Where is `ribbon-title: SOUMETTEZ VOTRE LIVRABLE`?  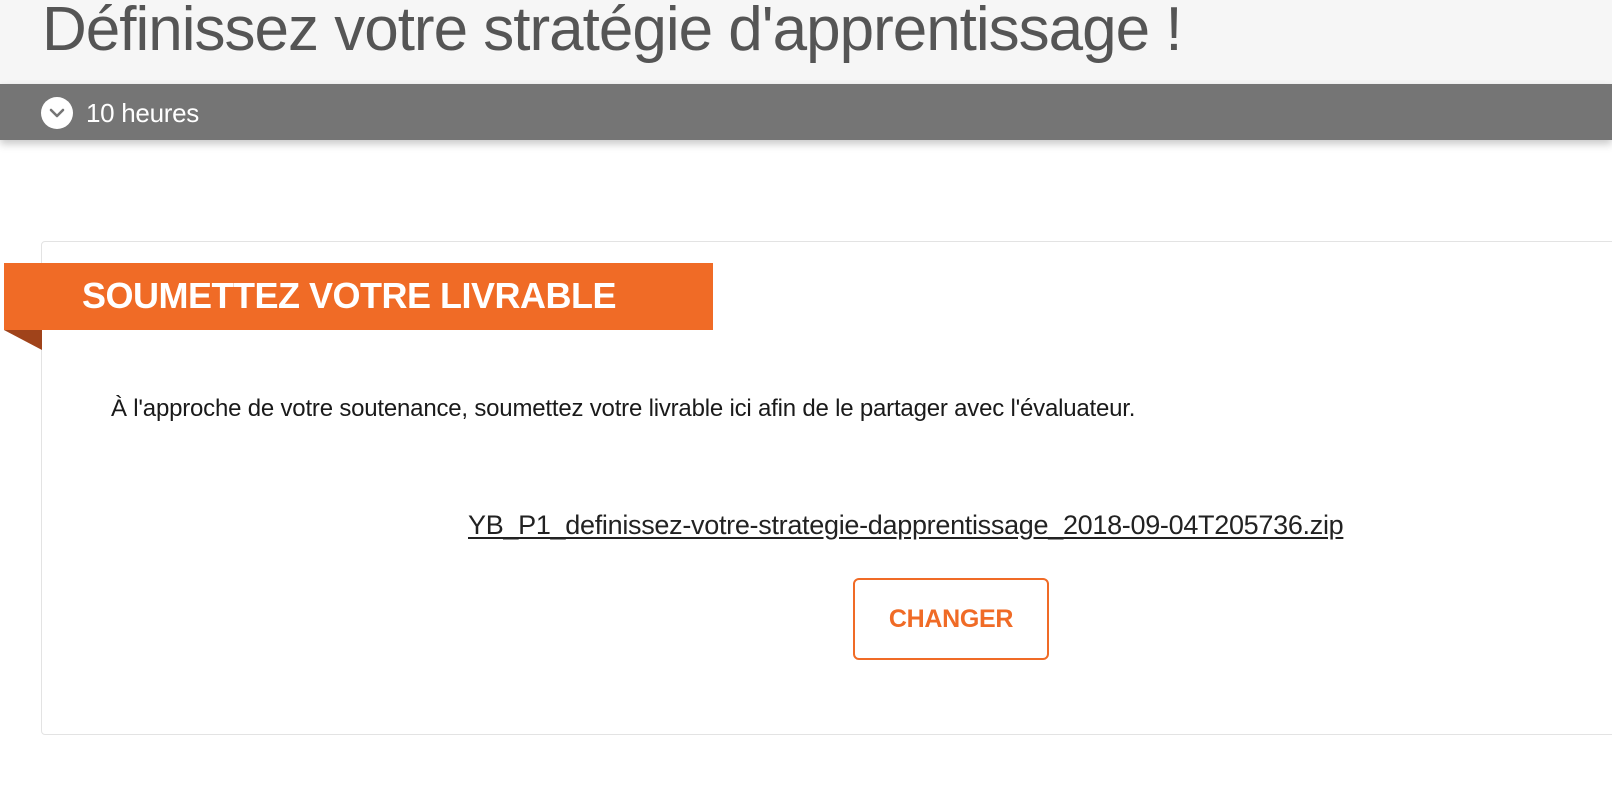 ribbon-title: SOUMETTEZ VOTRE LIVRABLE is located at coordinates (349, 295).